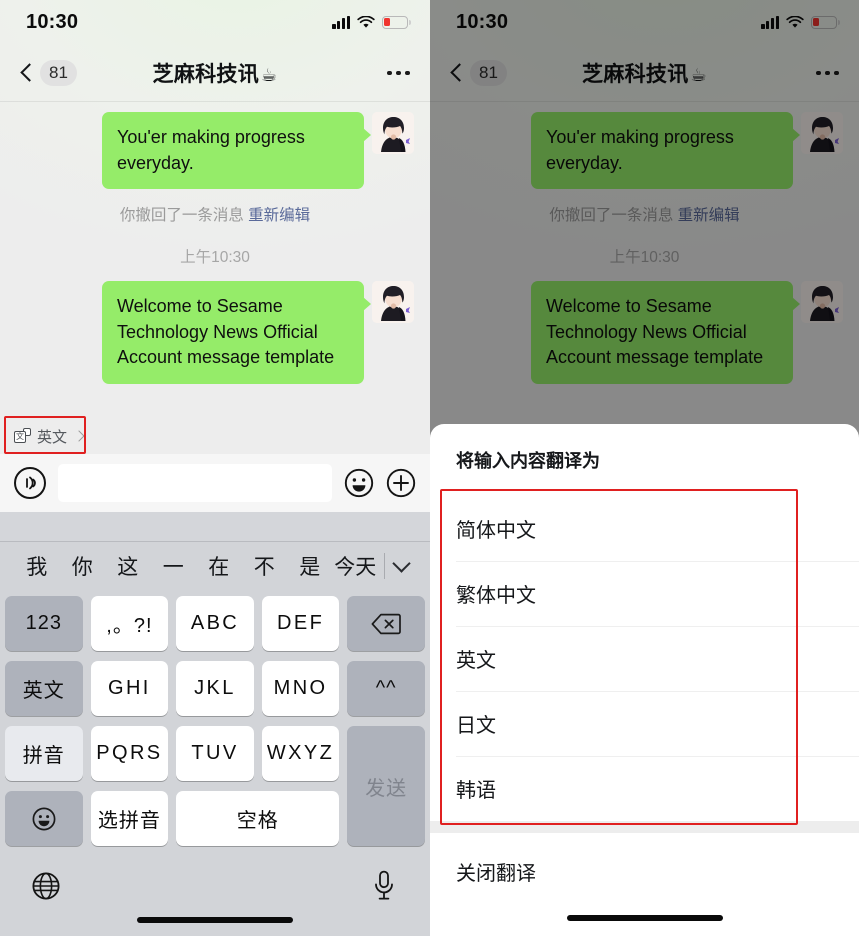  What do you see at coordinates (300, 753) in the screenshot?
I see `key-wxyz: WXYZ` at bounding box center [300, 753].